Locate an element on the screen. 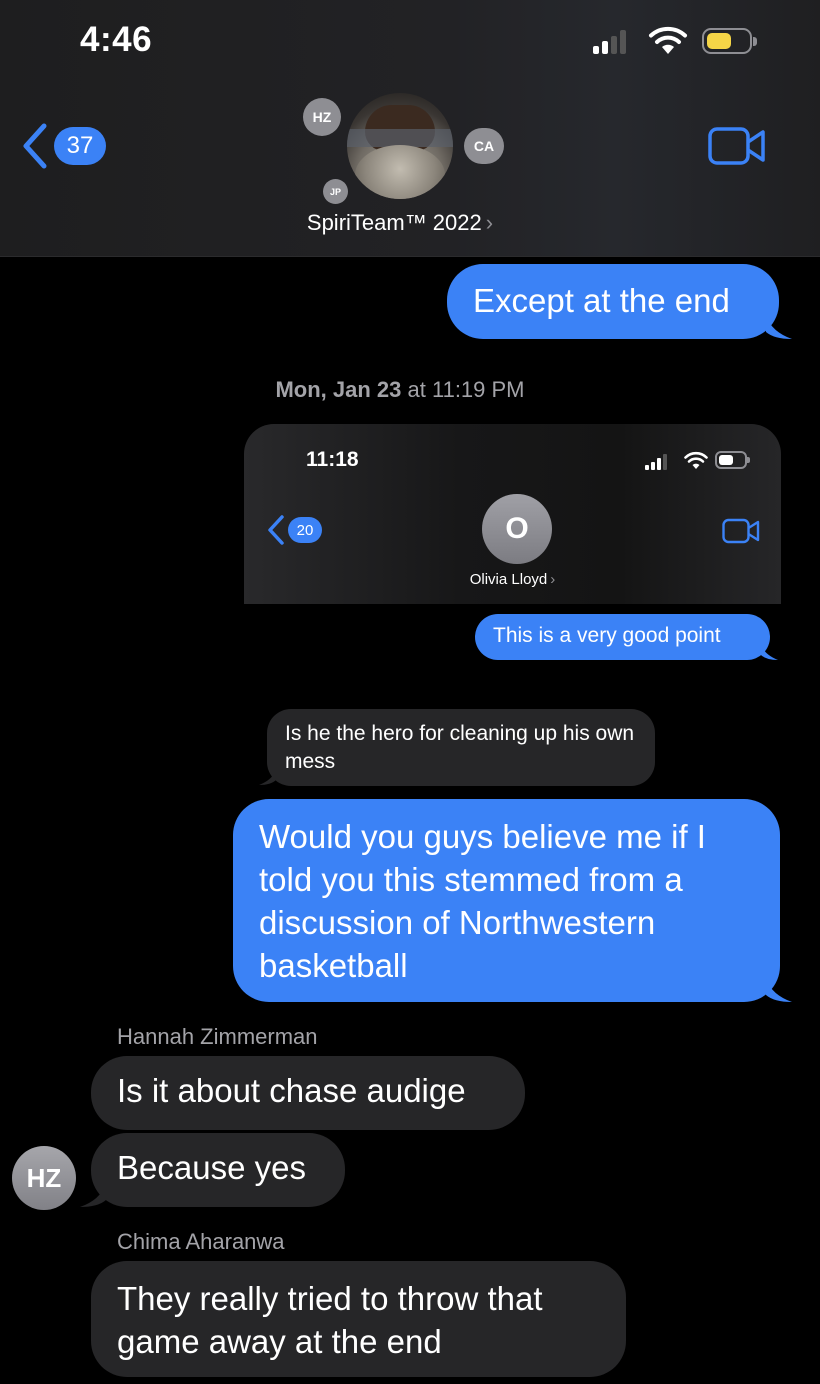  attachment-video-icon is located at coordinates (741, 531).